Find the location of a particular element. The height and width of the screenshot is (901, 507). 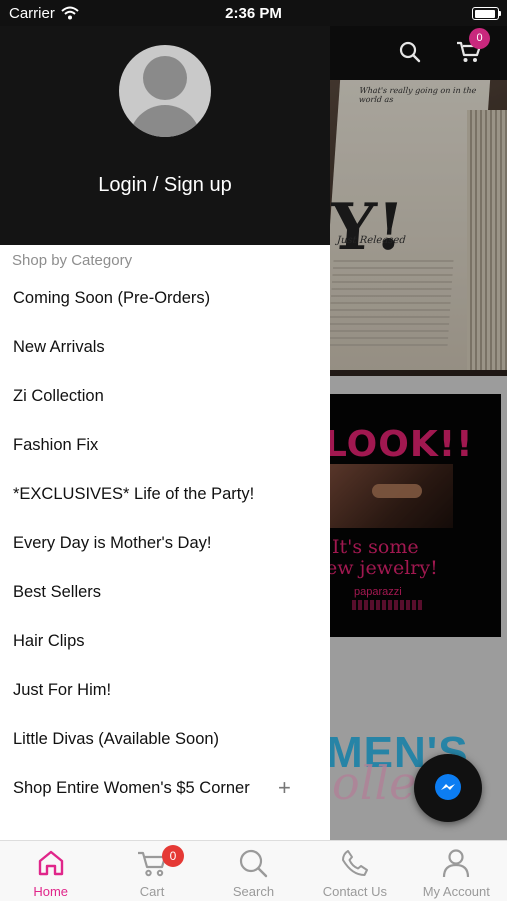

category-item-label: Just For Him! is located at coordinates (62, 690).